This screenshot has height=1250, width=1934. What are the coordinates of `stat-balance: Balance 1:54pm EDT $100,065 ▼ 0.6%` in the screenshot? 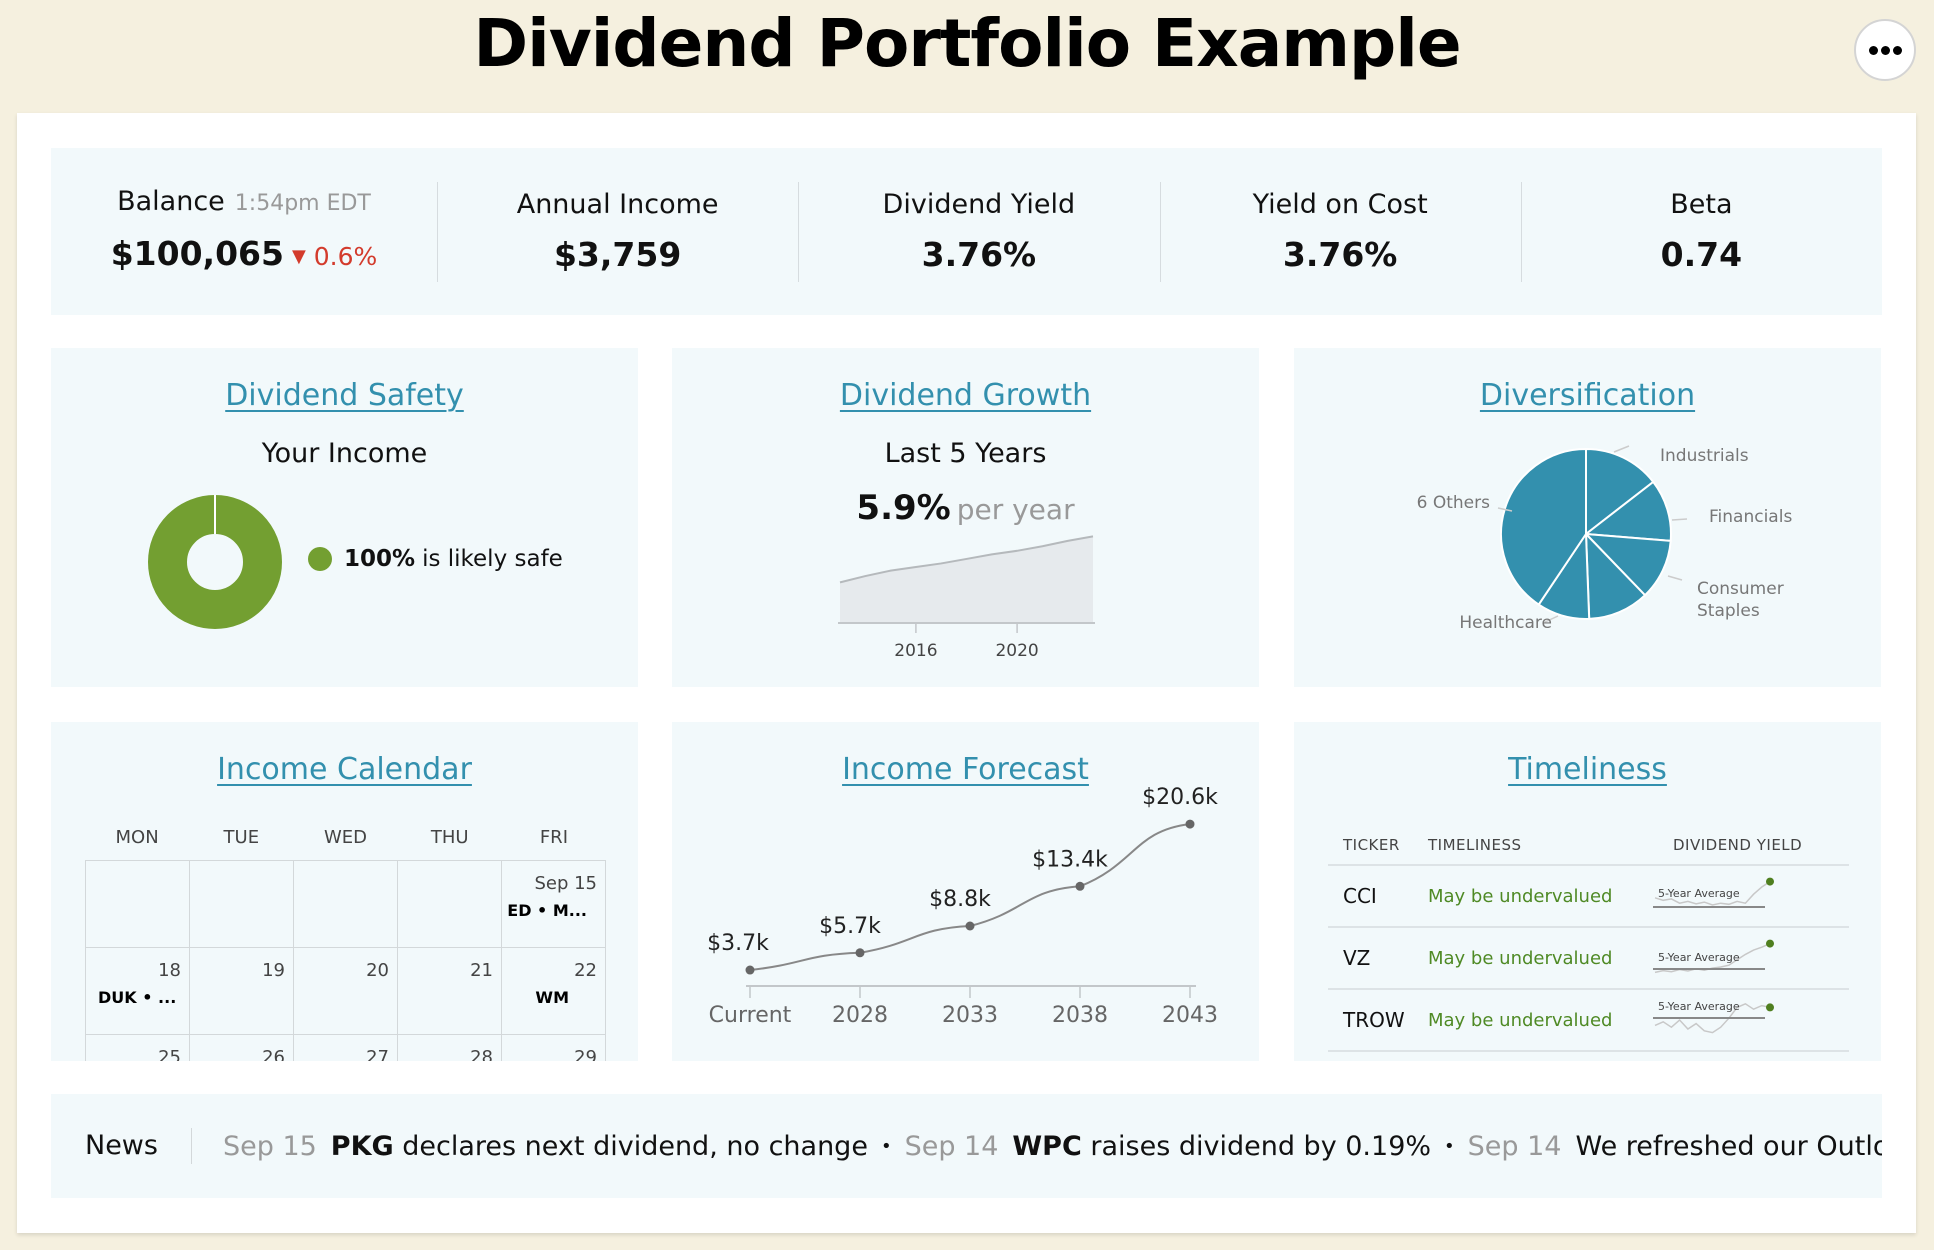 It's located at (244, 232).